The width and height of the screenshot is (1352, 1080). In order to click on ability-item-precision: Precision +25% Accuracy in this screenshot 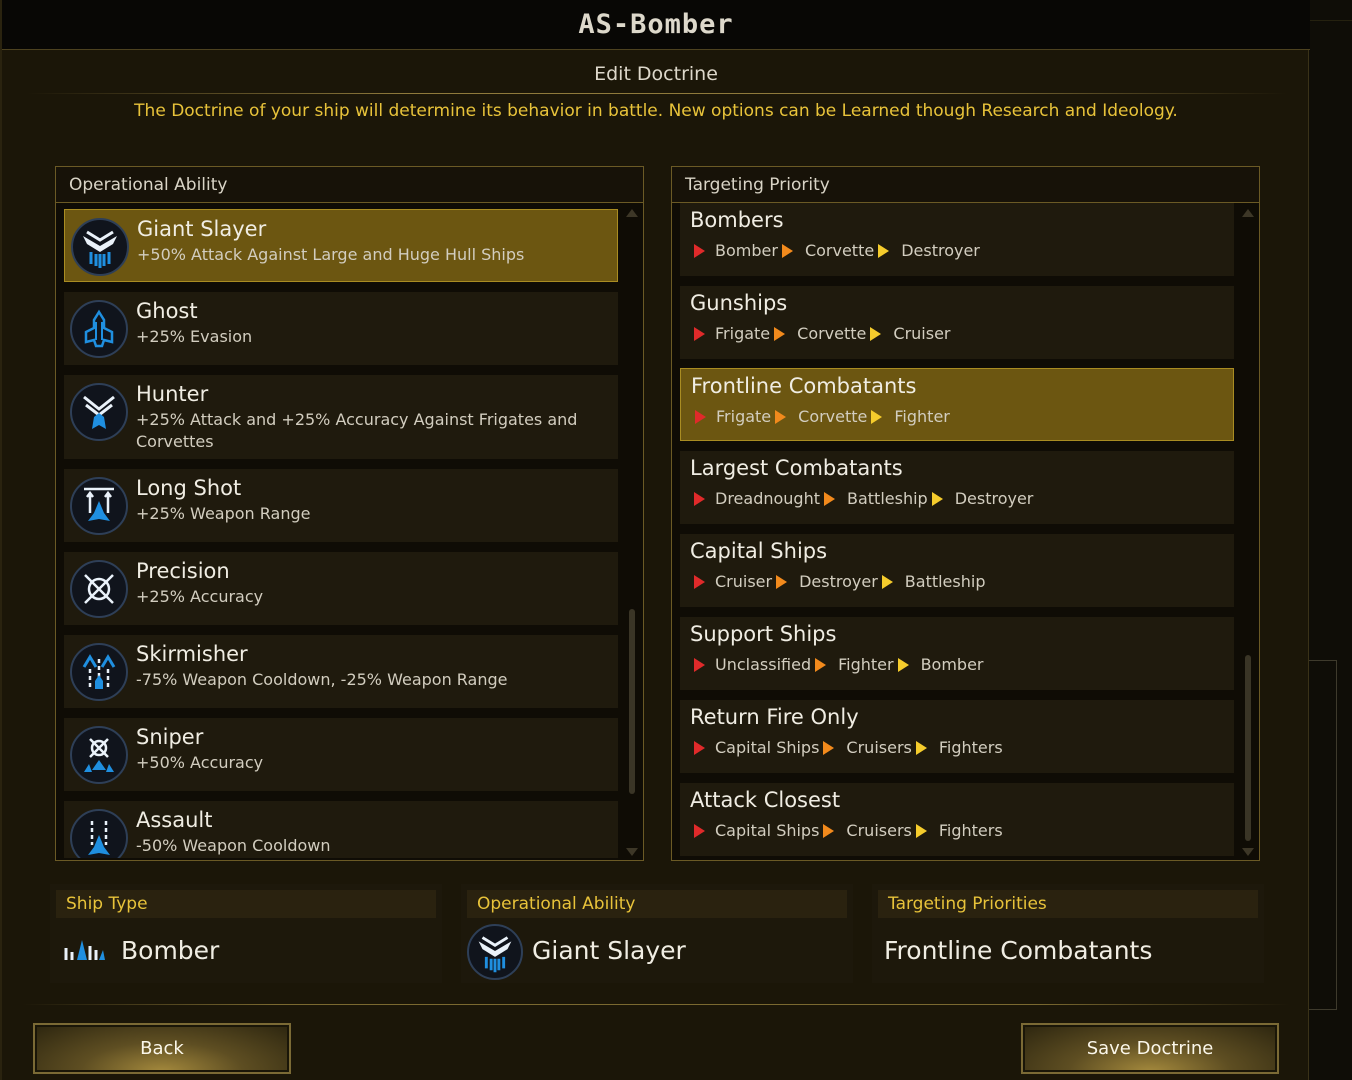, I will do `click(341, 588)`.